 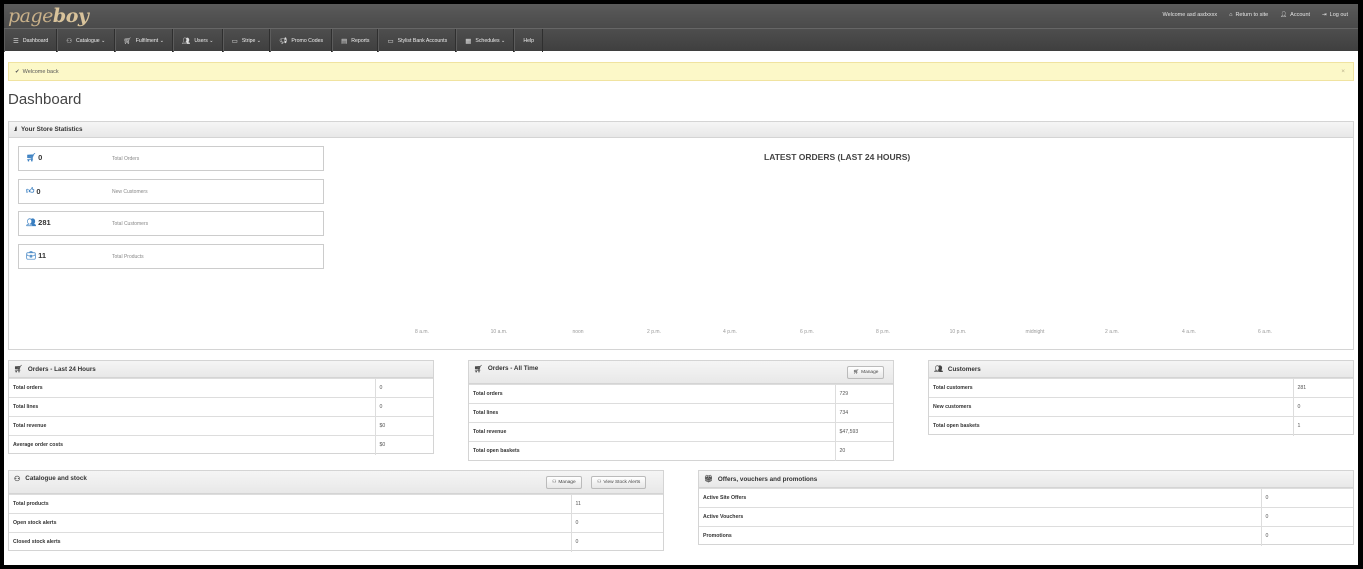 I want to click on table-row: Active Site Offers 0, so click(x=1026, y=498).